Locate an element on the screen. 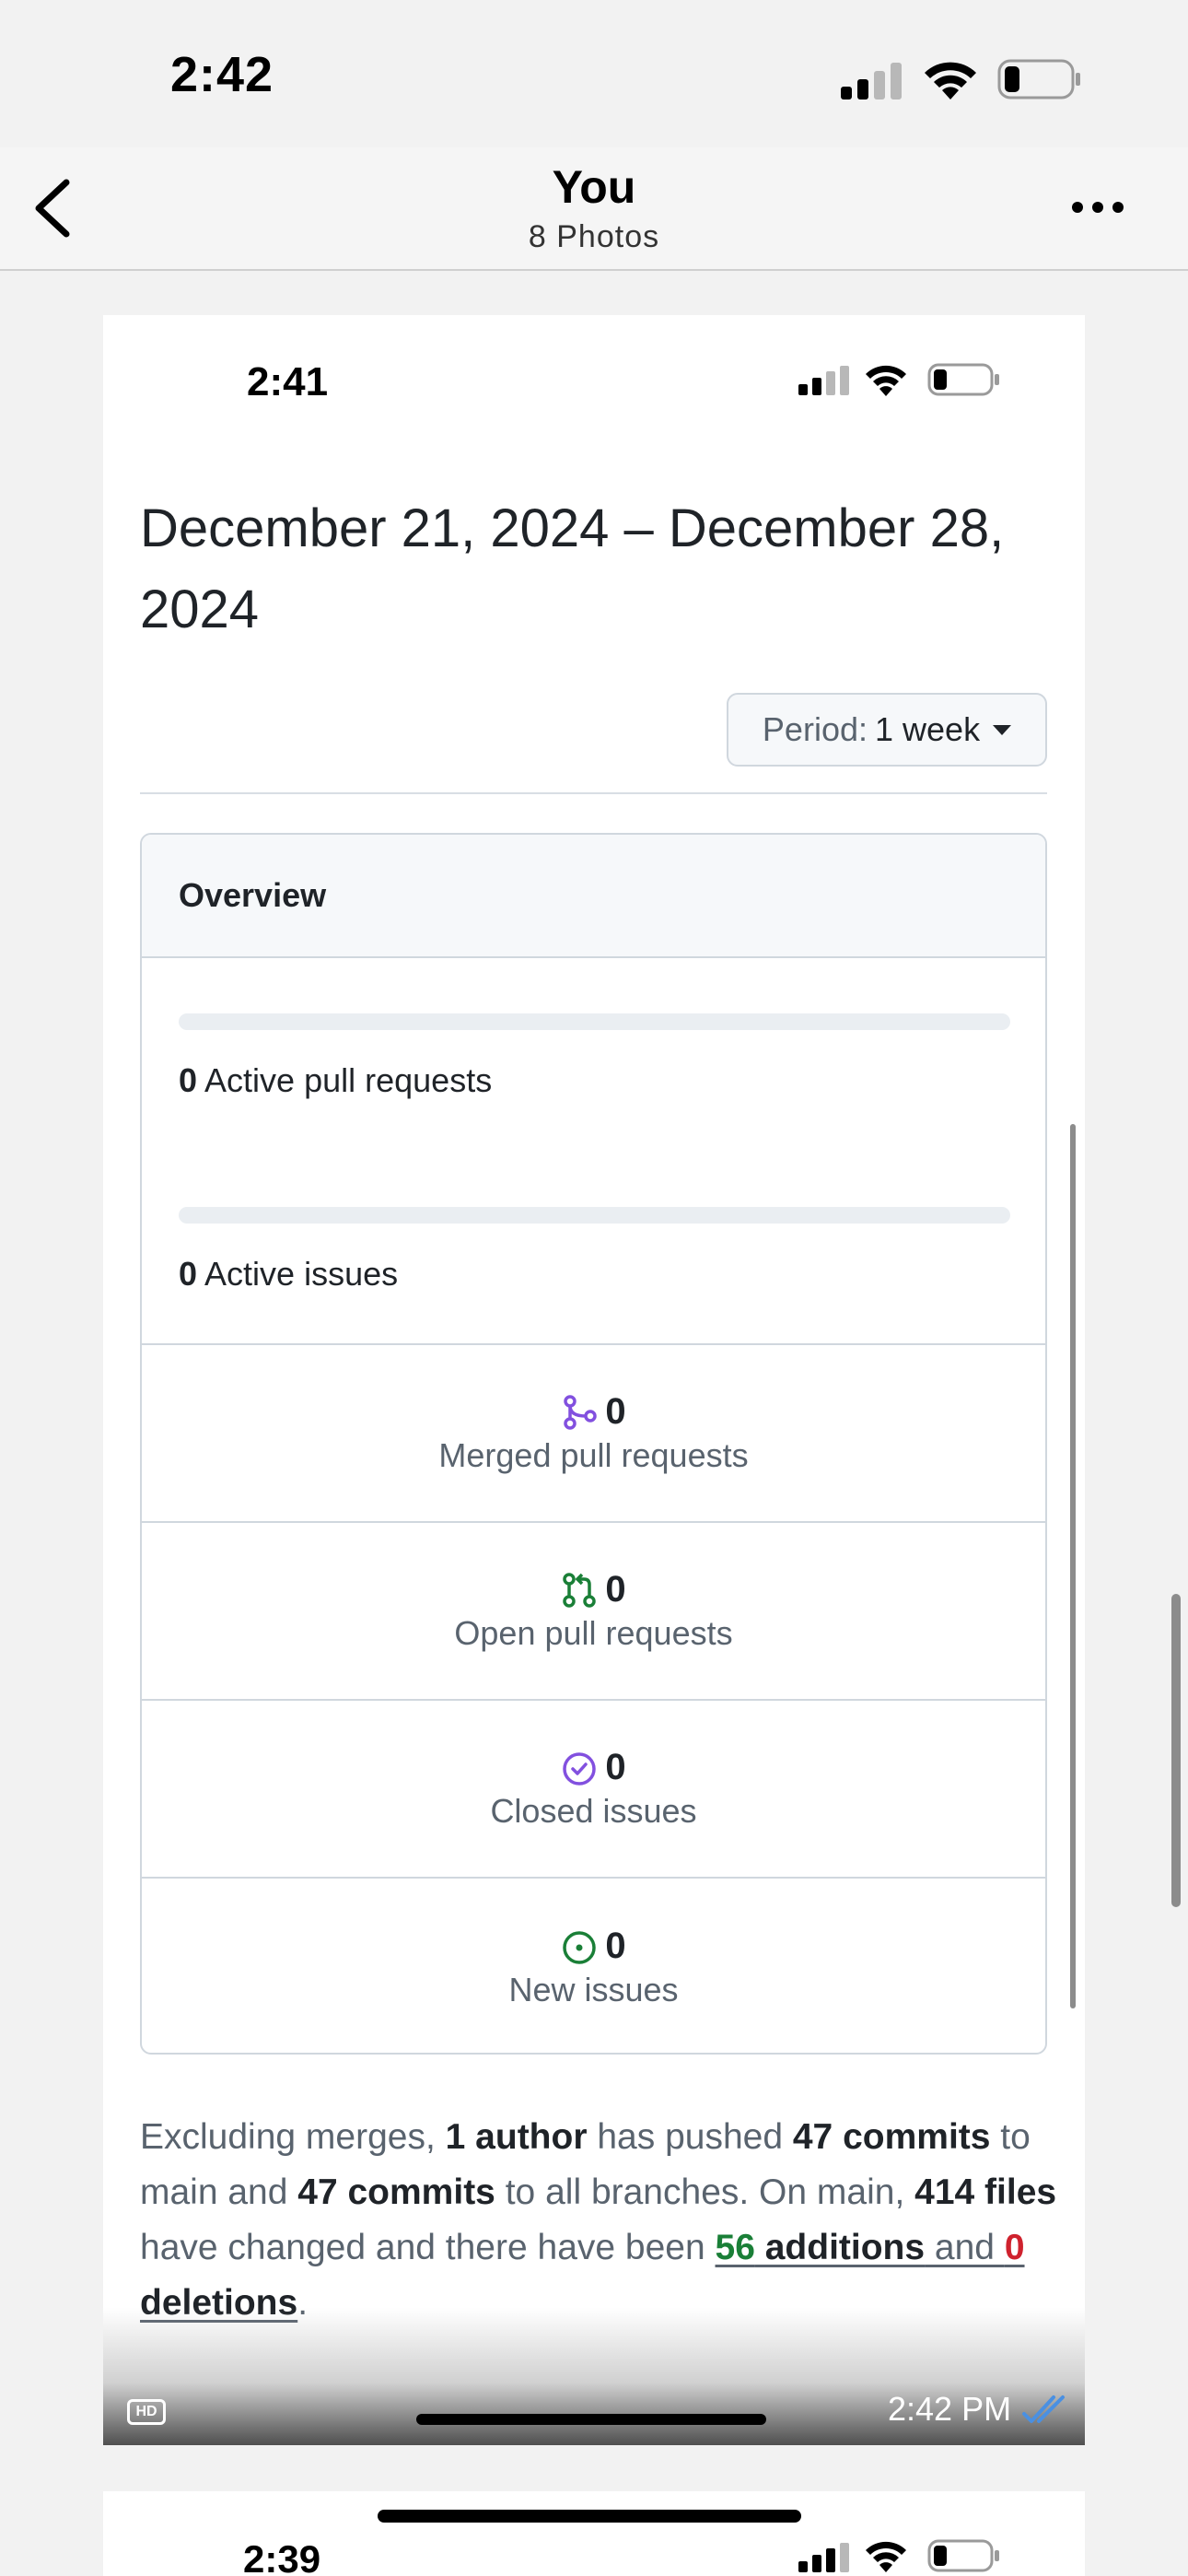  photos-nav-bar: You 8 Photos is located at coordinates (594, 209).